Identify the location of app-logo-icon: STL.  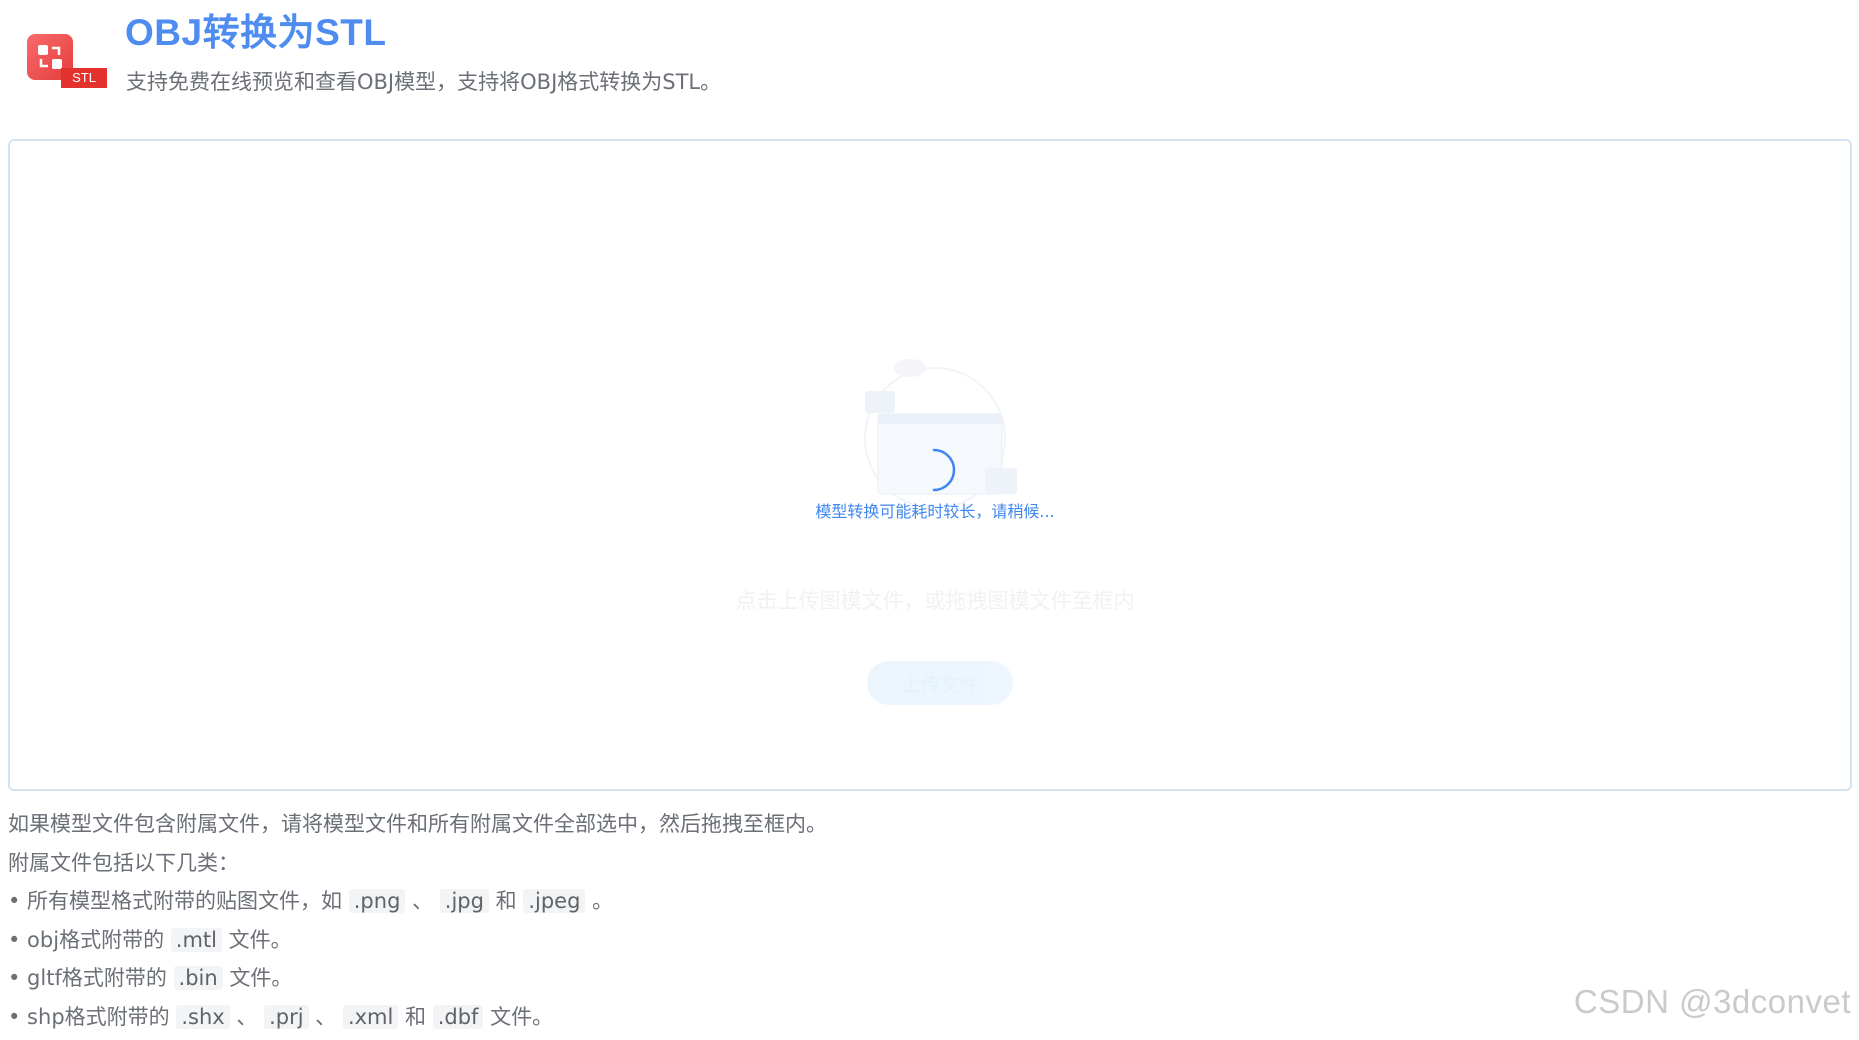
(67, 64).